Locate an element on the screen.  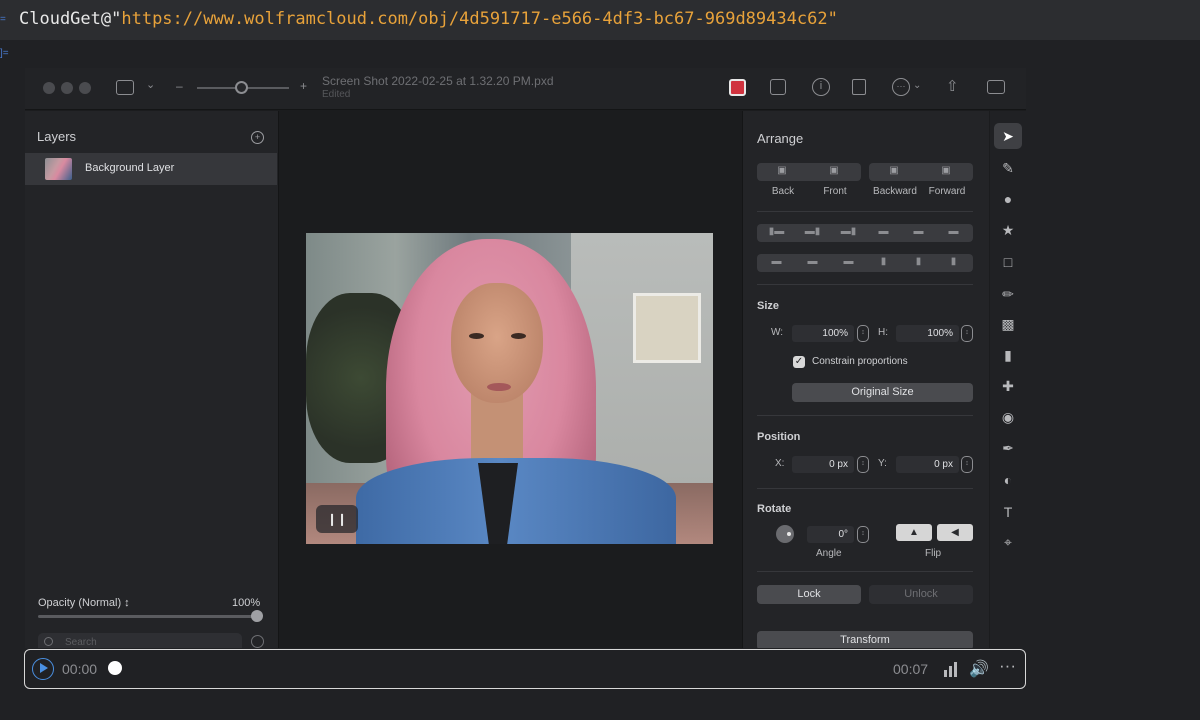
total-time: 00:07 is located at coordinates (911, 669).